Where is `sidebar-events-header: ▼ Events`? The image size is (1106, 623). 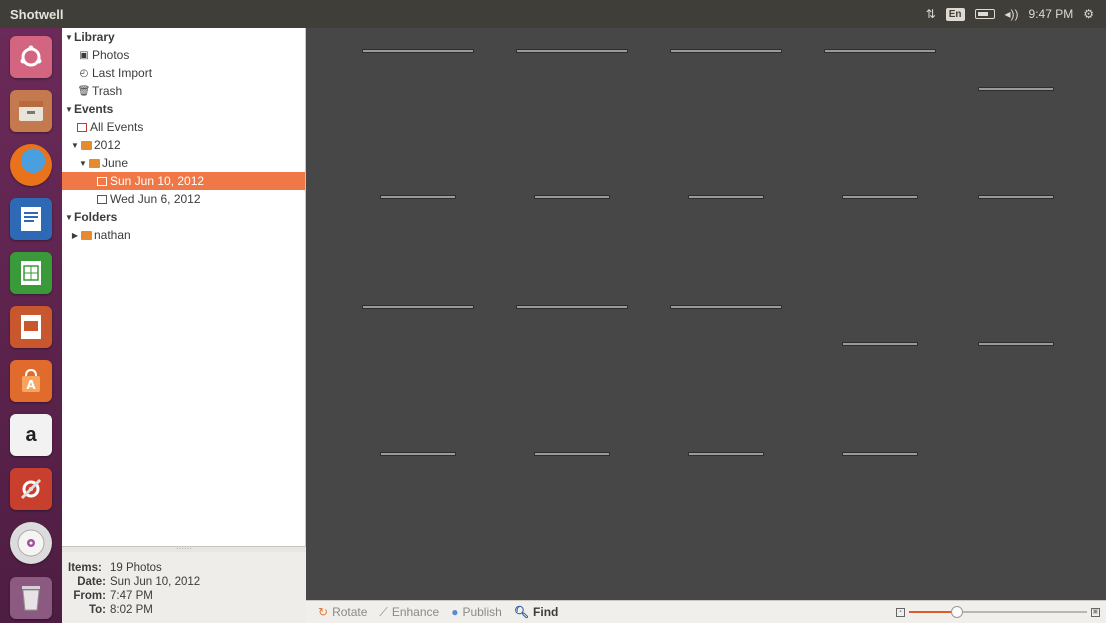
sidebar-events-header: ▼ Events is located at coordinates (183, 109).